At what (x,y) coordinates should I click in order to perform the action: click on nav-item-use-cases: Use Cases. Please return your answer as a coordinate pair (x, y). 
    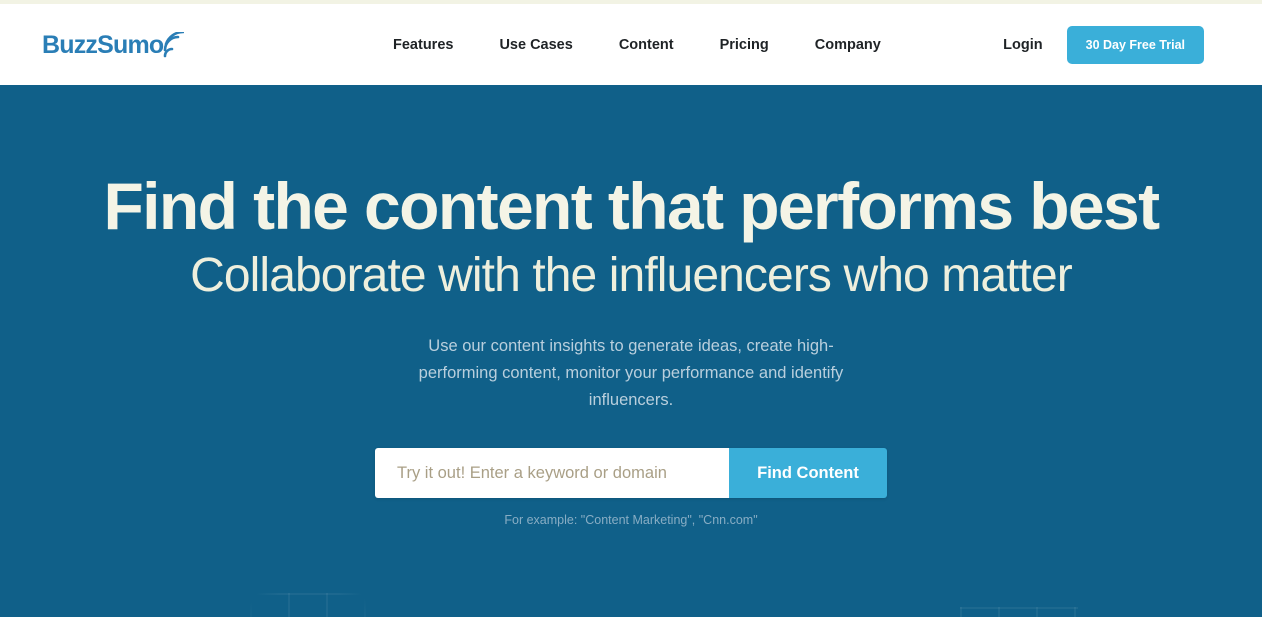
    Looking at the image, I should click on (535, 45).